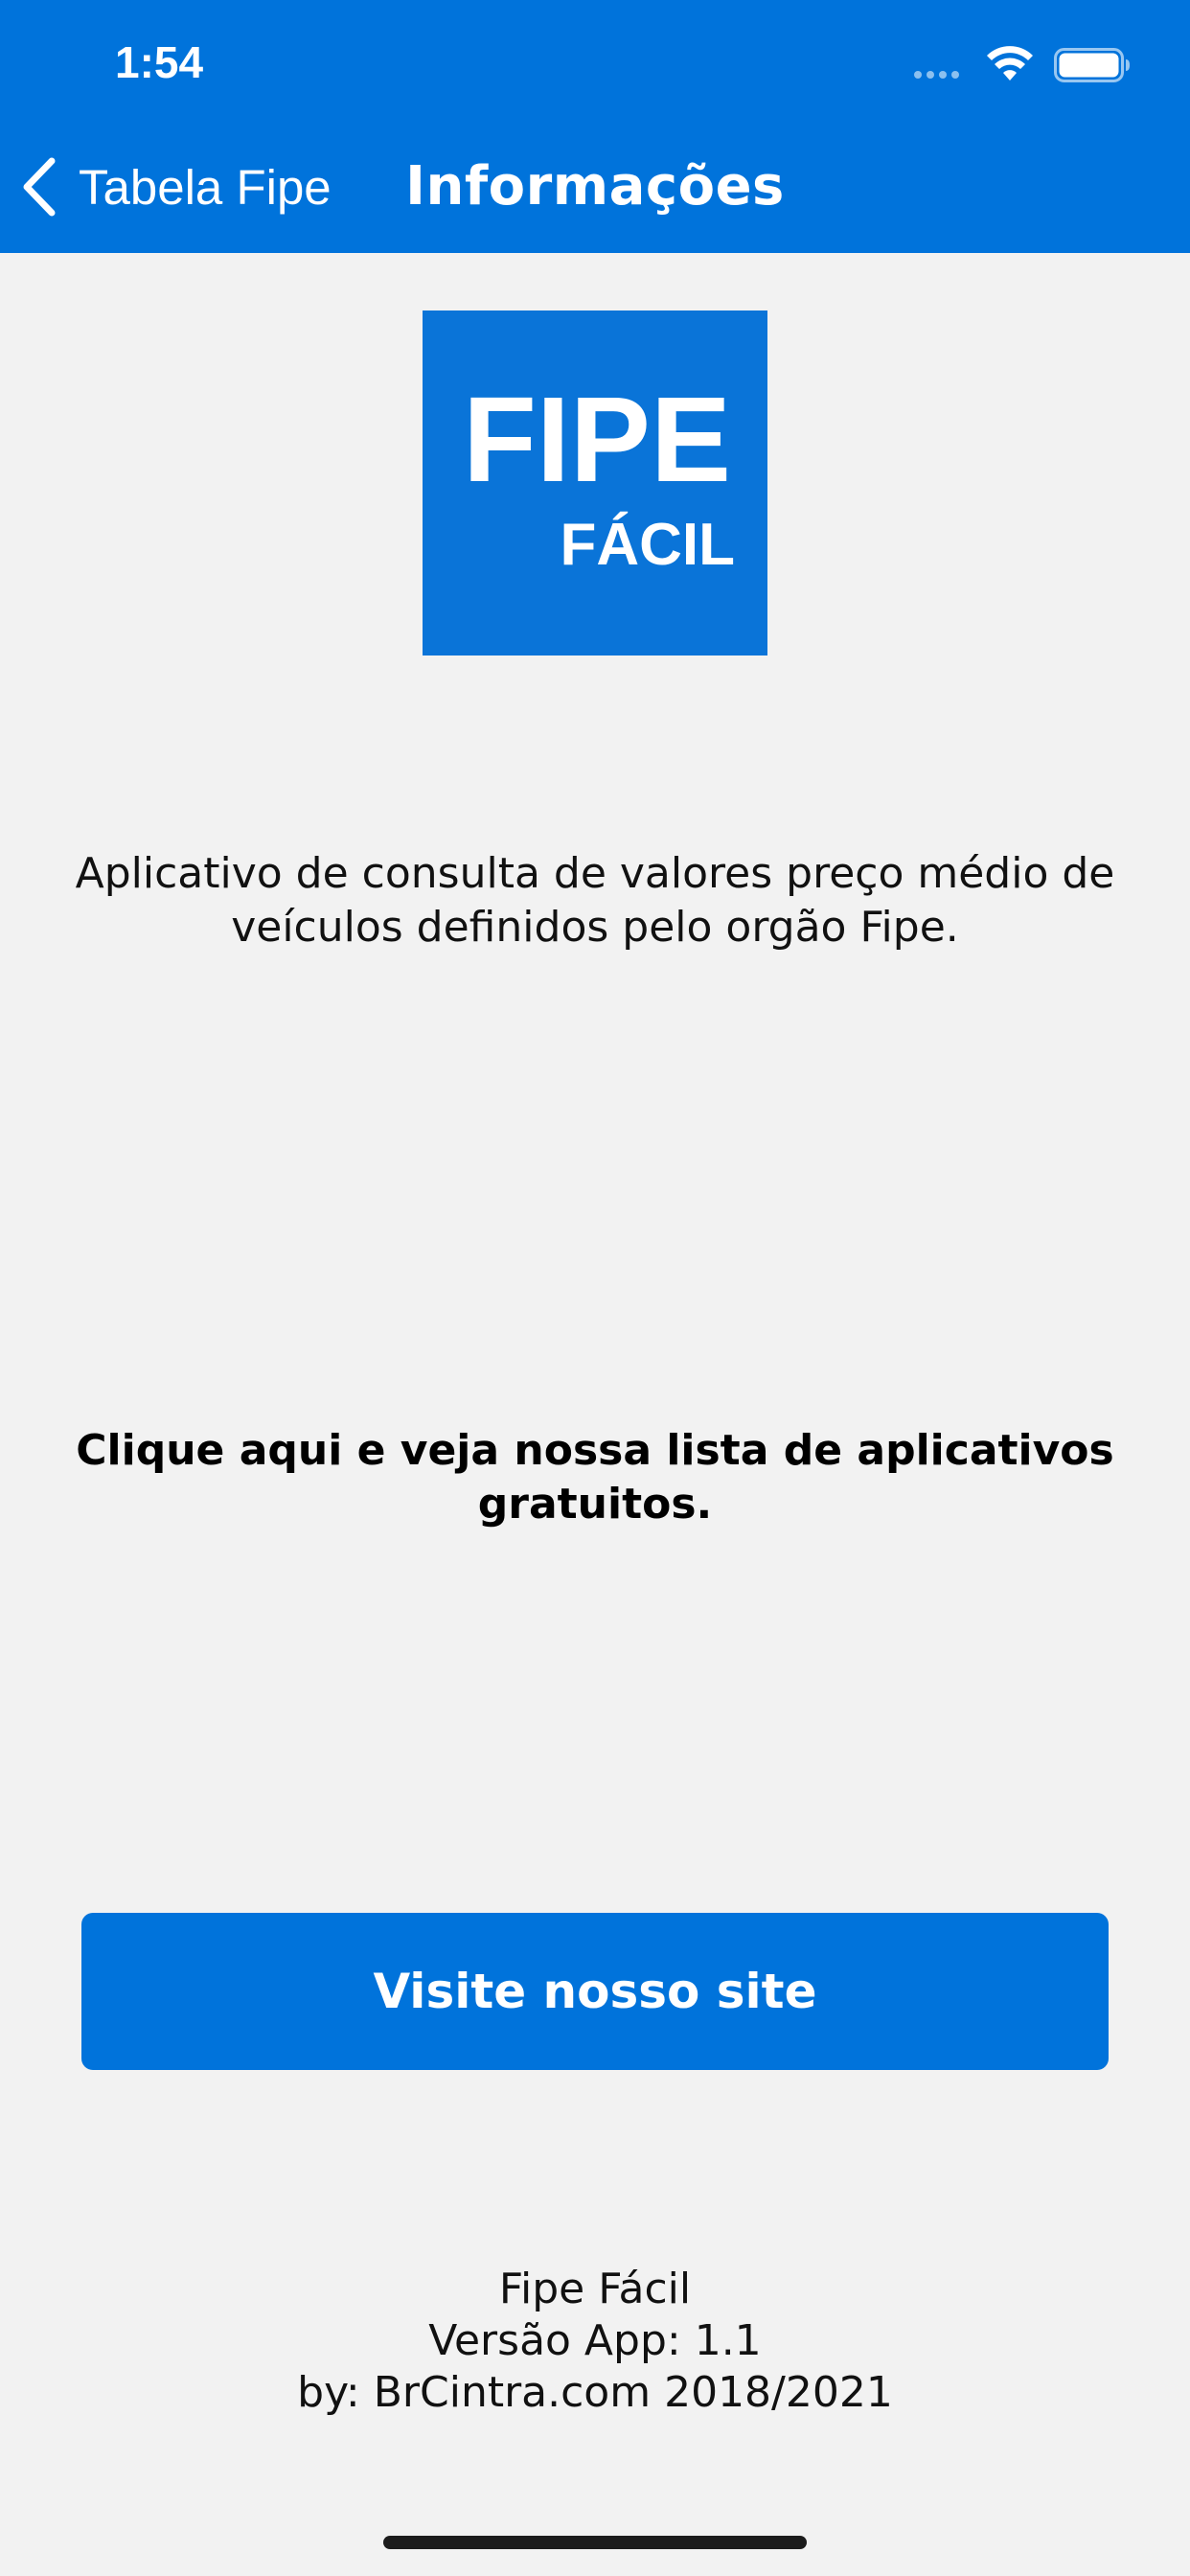 The height and width of the screenshot is (2576, 1190). What do you see at coordinates (595, 186) in the screenshot?
I see `page-title: Informações` at bounding box center [595, 186].